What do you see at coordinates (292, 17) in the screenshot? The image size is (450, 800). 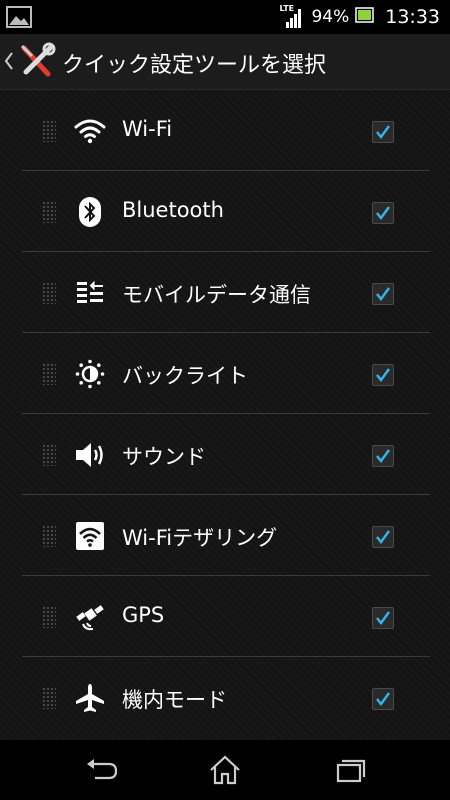 I see `lte-signal-icon: LTE` at bounding box center [292, 17].